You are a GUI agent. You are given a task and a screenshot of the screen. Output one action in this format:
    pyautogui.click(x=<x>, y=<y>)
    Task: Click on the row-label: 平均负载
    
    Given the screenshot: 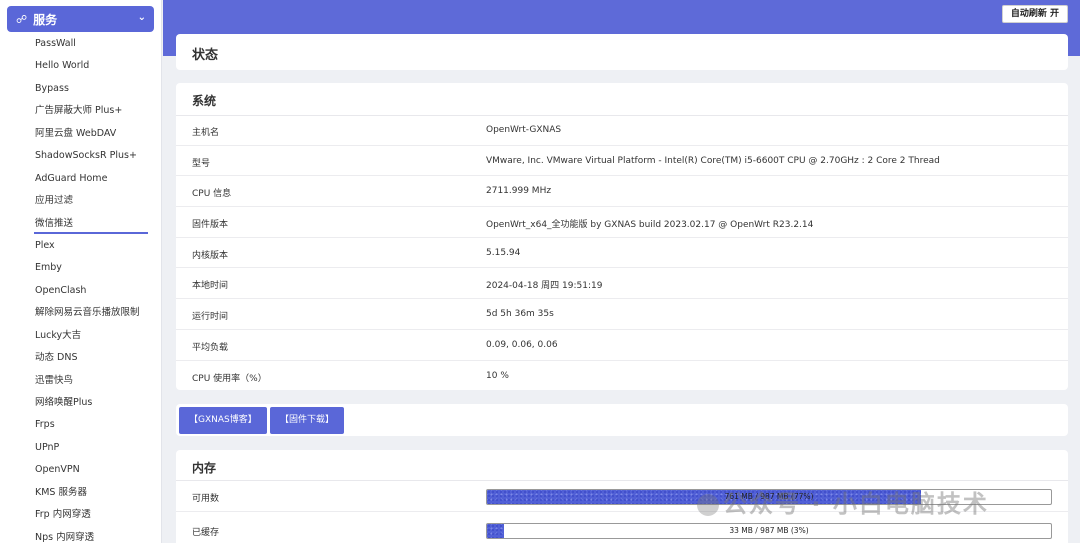 What is the action you would take?
    pyautogui.click(x=210, y=347)
    